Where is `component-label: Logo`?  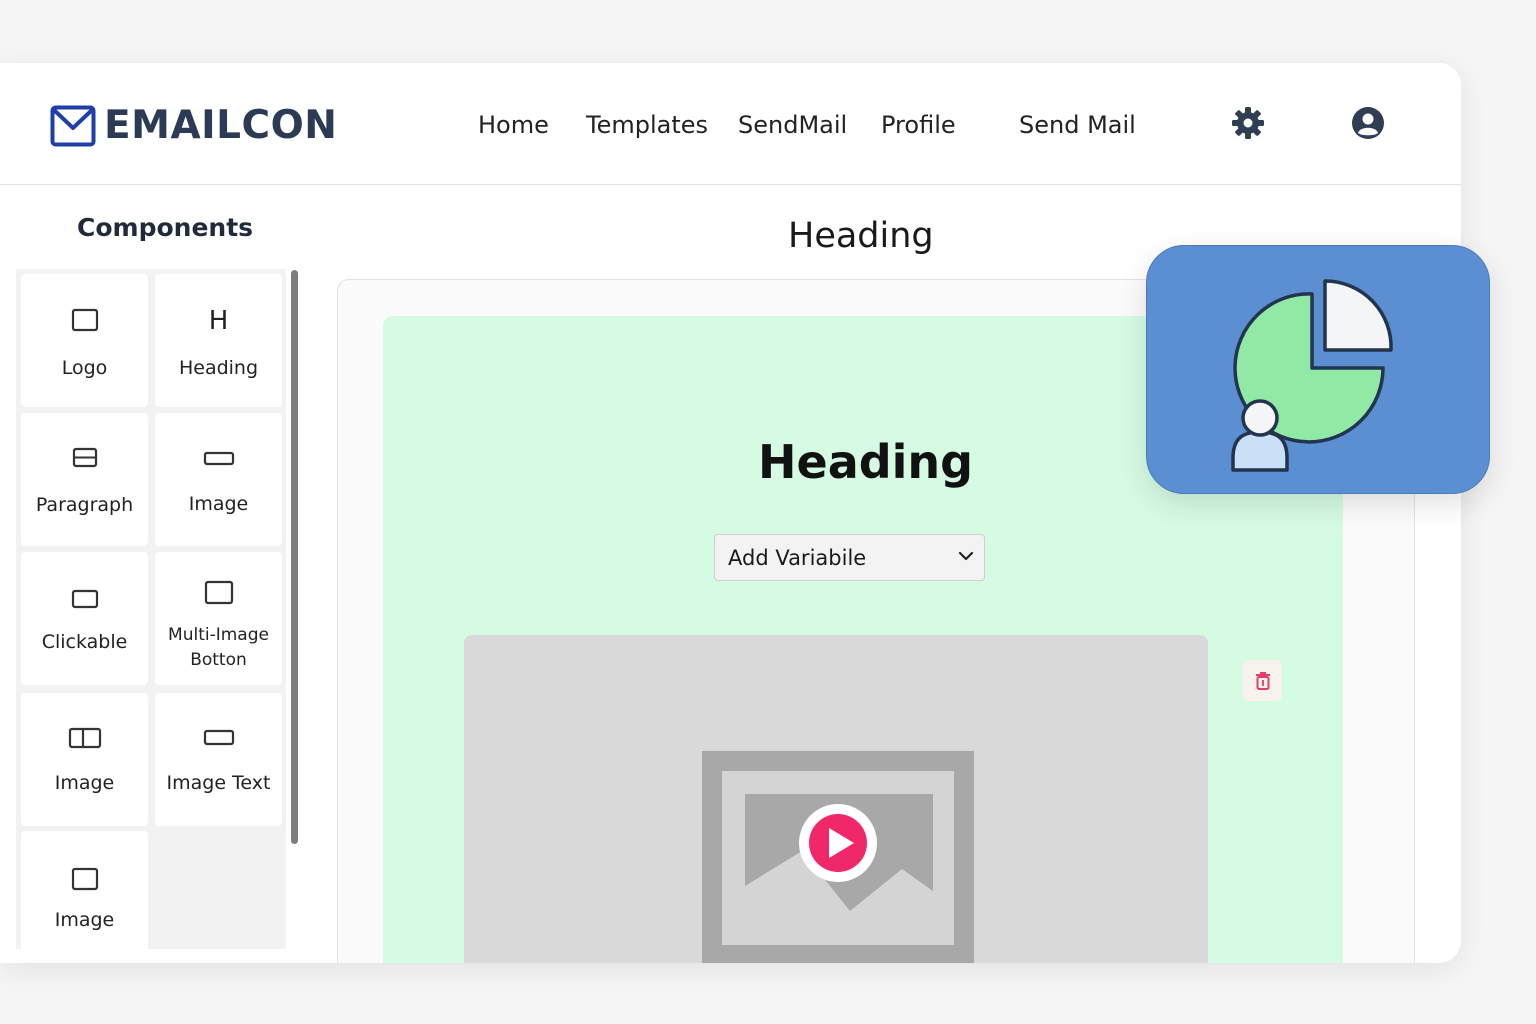 component-label: Logo is located at coordinates (84, 368).